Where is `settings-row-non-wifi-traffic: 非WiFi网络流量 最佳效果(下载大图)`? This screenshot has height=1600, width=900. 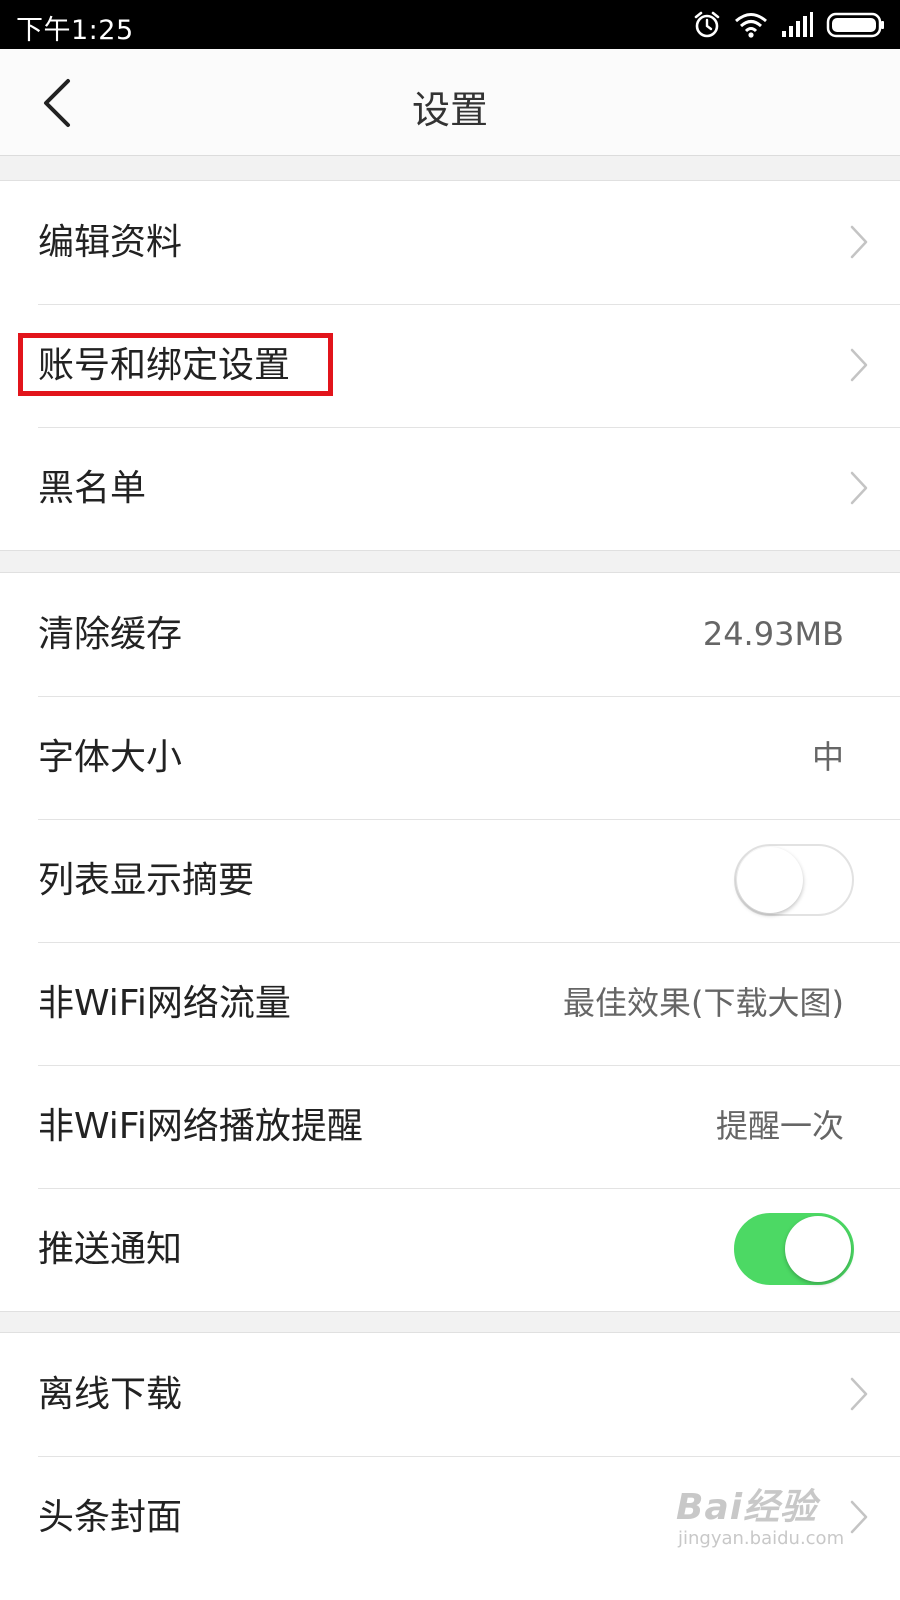 settings-row-non-wifi-traffic: 非WiFi网络流量 最佳效果(下载大图) is located at coordinates (450, 1003).